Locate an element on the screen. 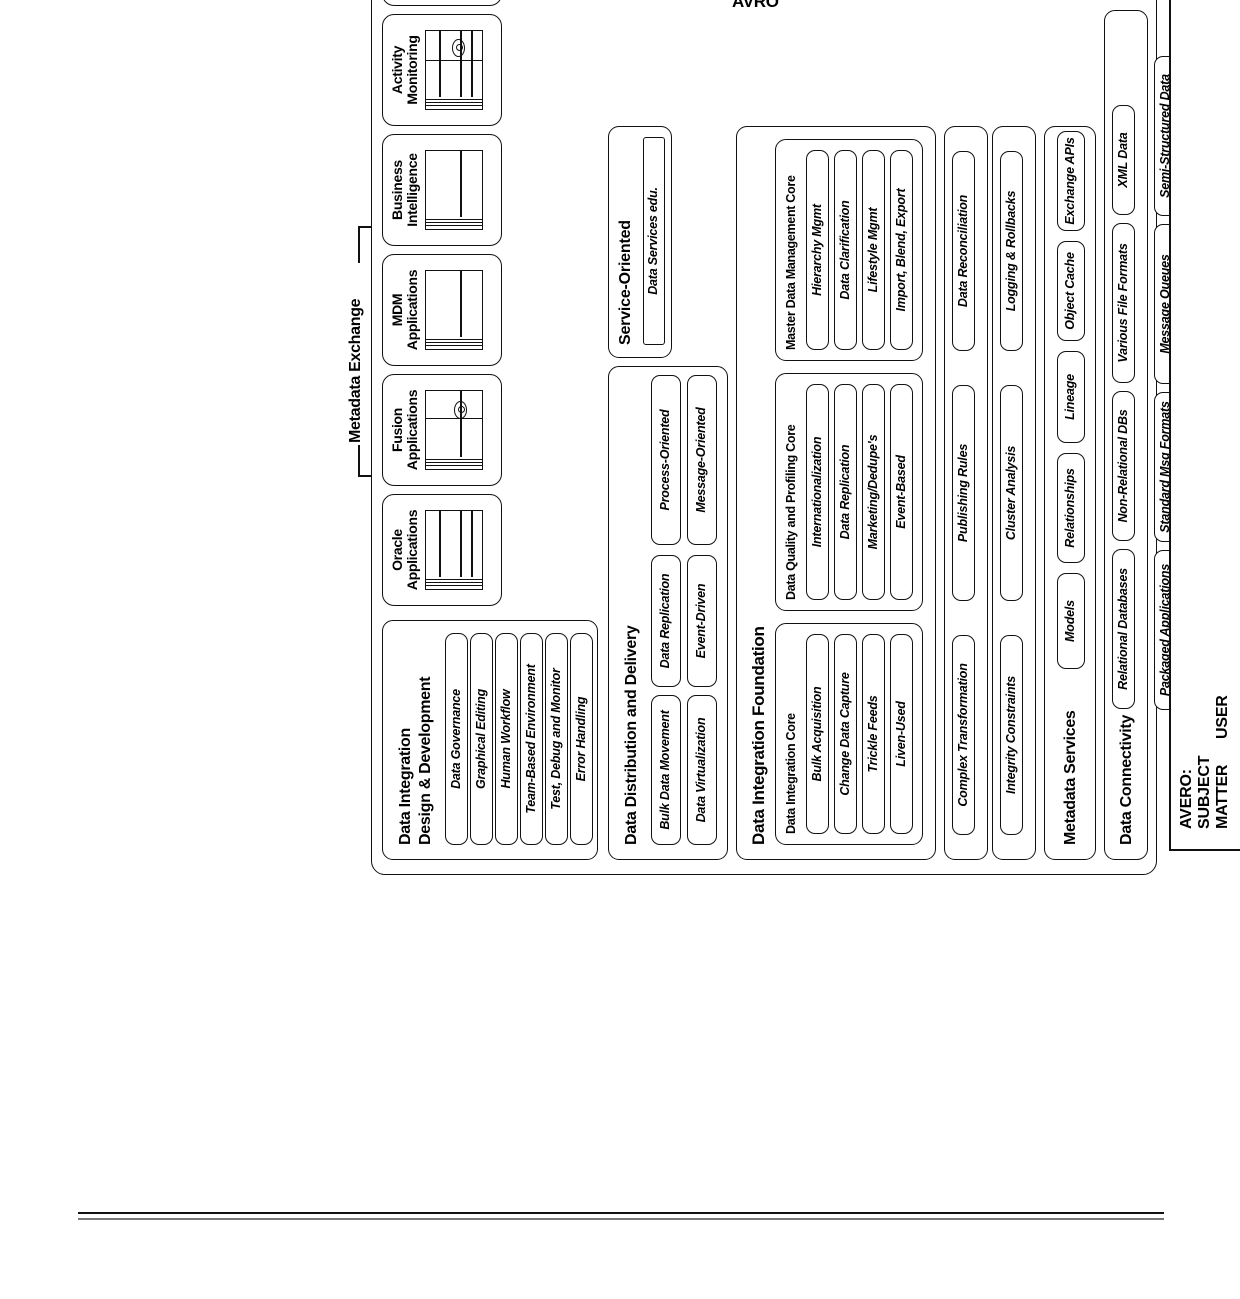  dic-item-label: Integrity Constraints is located at coordinates (1010, 735).